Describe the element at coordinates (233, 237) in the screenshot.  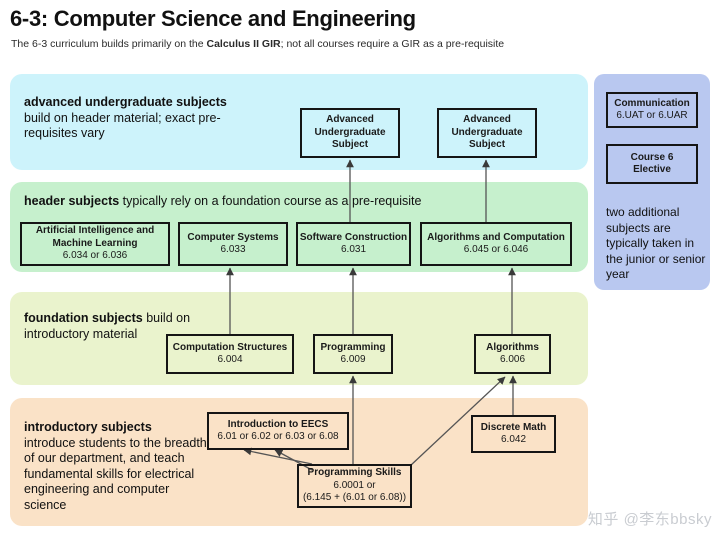
I see `node-title: Computer Systems` at that location.